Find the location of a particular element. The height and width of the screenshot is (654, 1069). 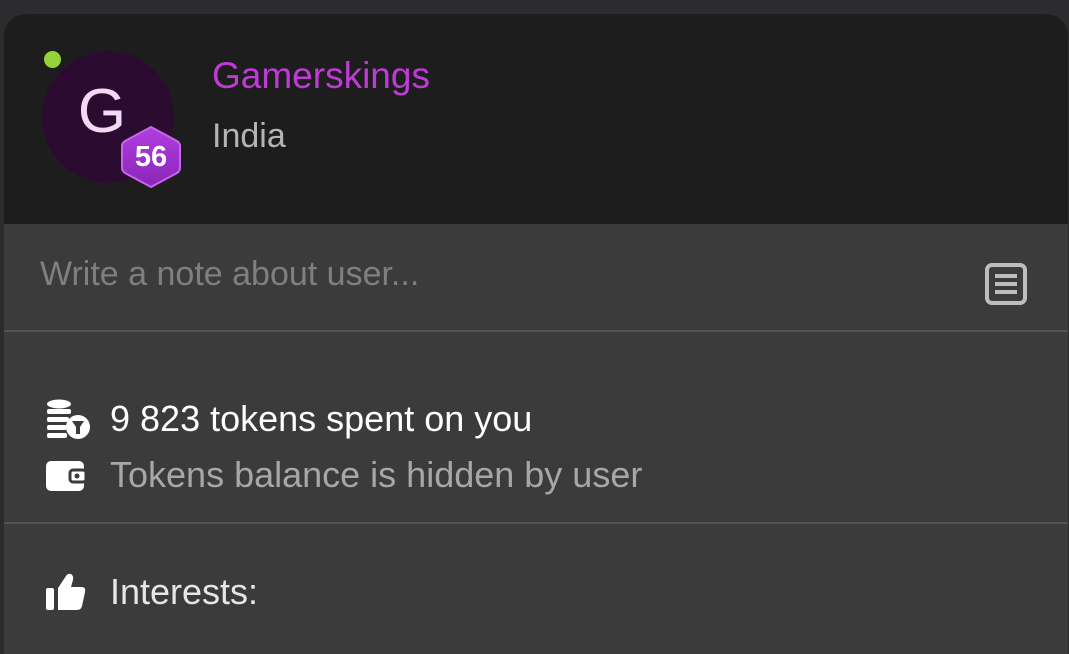

tokens-balance-row: Tokens balance is hidden by user is located at coordinates (343, 475).